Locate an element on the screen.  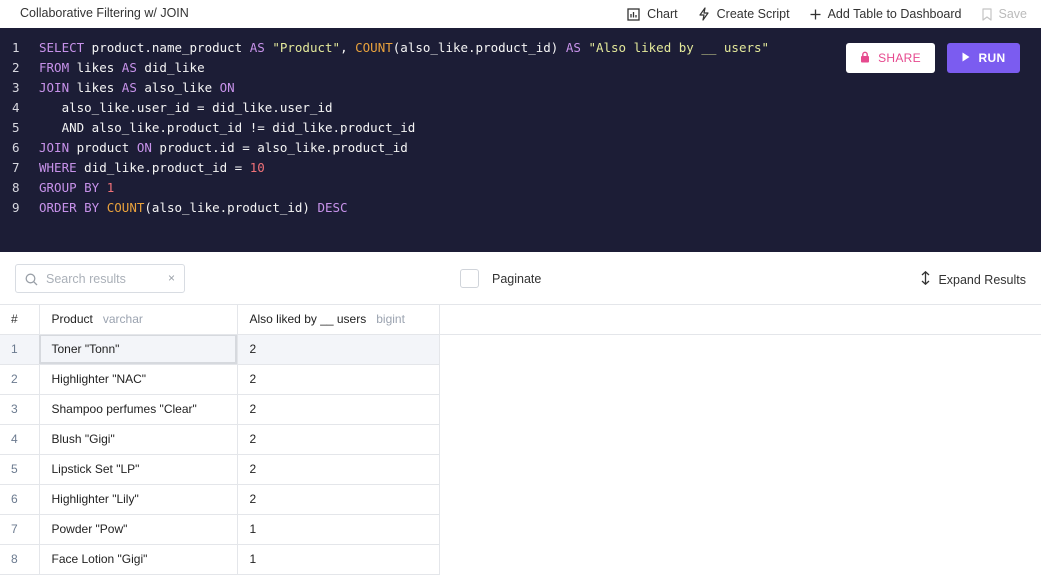
line-number: 3 is located at coordinates (16, 87).